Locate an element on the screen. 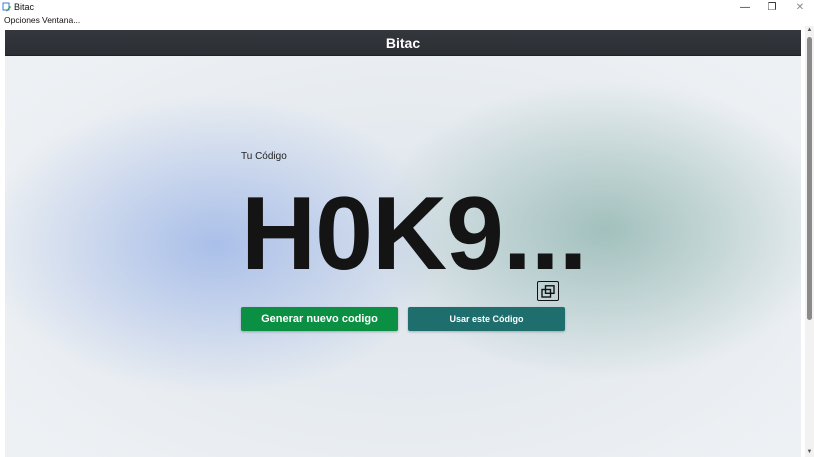 This screenshot has height=457, width=814. chevron-up-icon: ▲ is located at coordinates (809, 30).